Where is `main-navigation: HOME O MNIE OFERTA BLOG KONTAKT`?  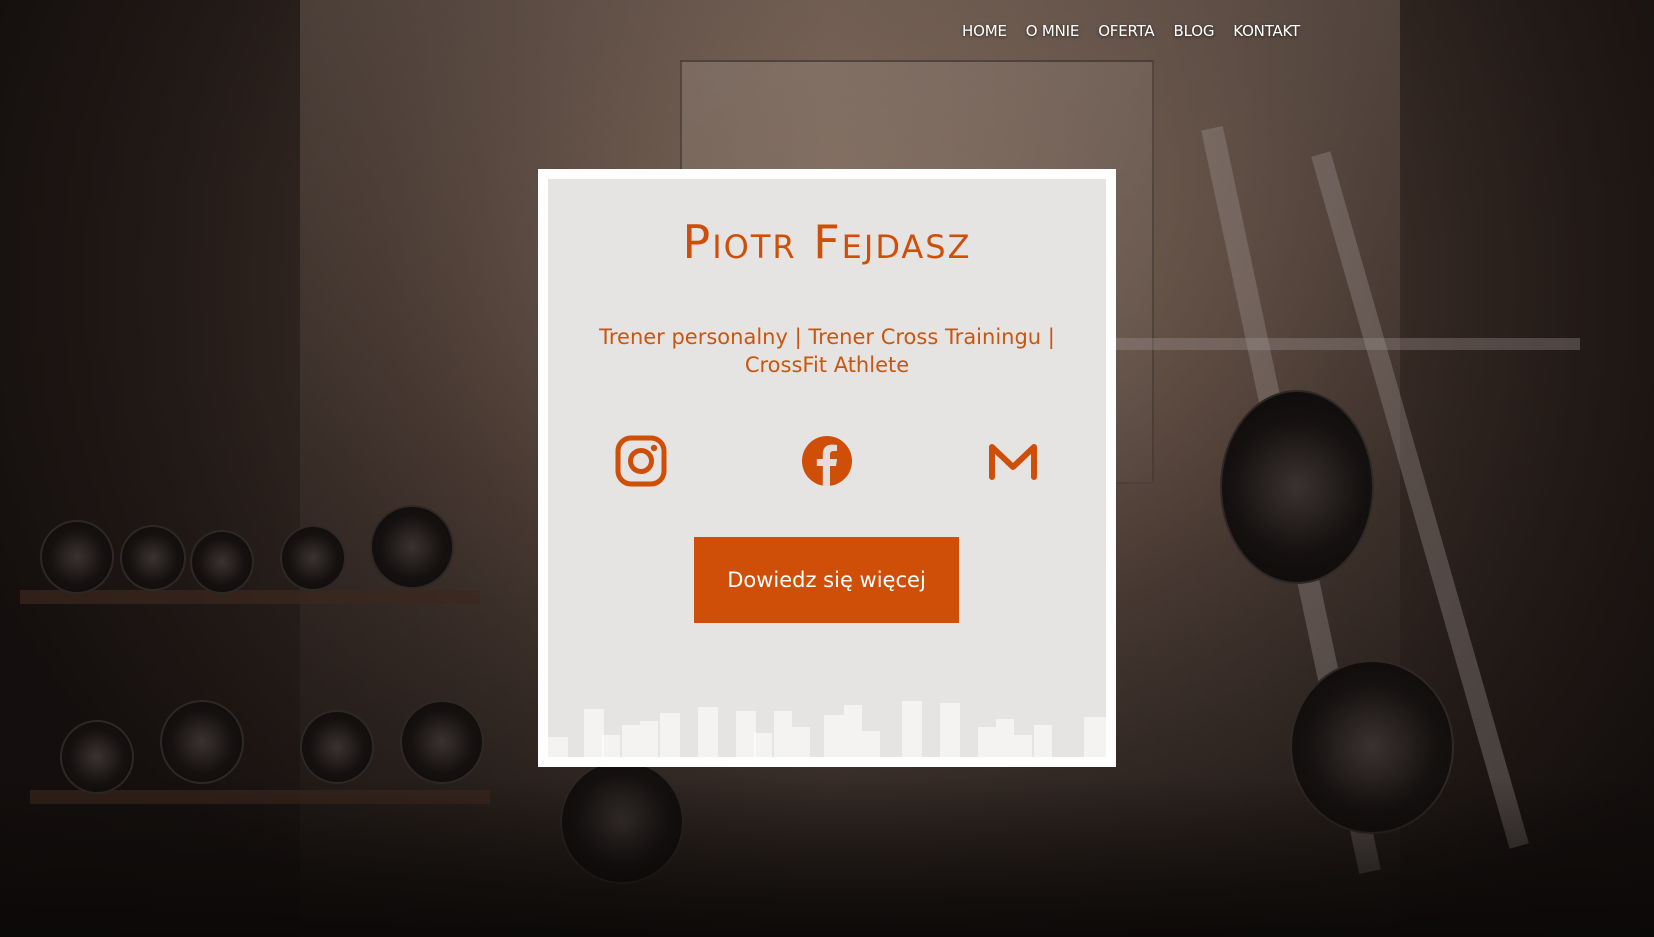
main-navigation: HOME O MNIE OFERTA BLOG KONTAKT is located at coordinates (1131, 31).